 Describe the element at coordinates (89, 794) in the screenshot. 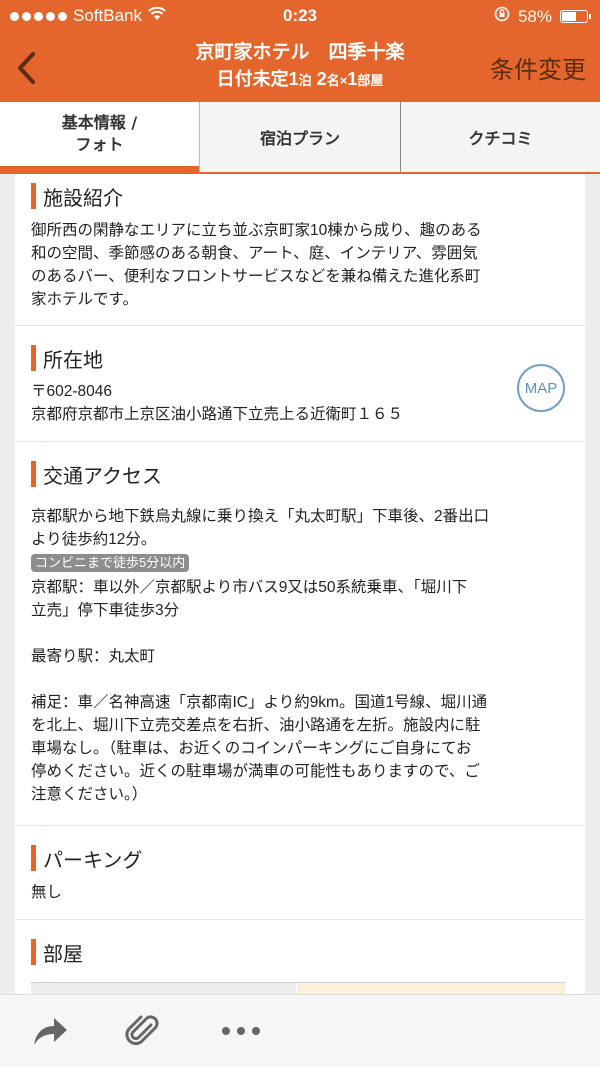

I see `access-line: 注意ください。）` at that location.